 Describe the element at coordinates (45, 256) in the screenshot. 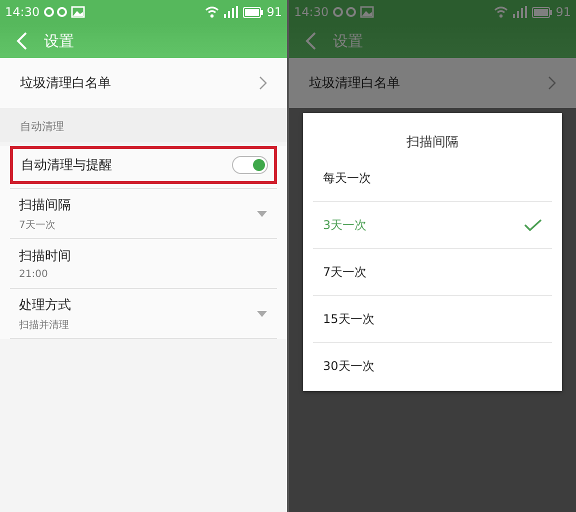

I see `setting-label: 扫描时间` at that location.